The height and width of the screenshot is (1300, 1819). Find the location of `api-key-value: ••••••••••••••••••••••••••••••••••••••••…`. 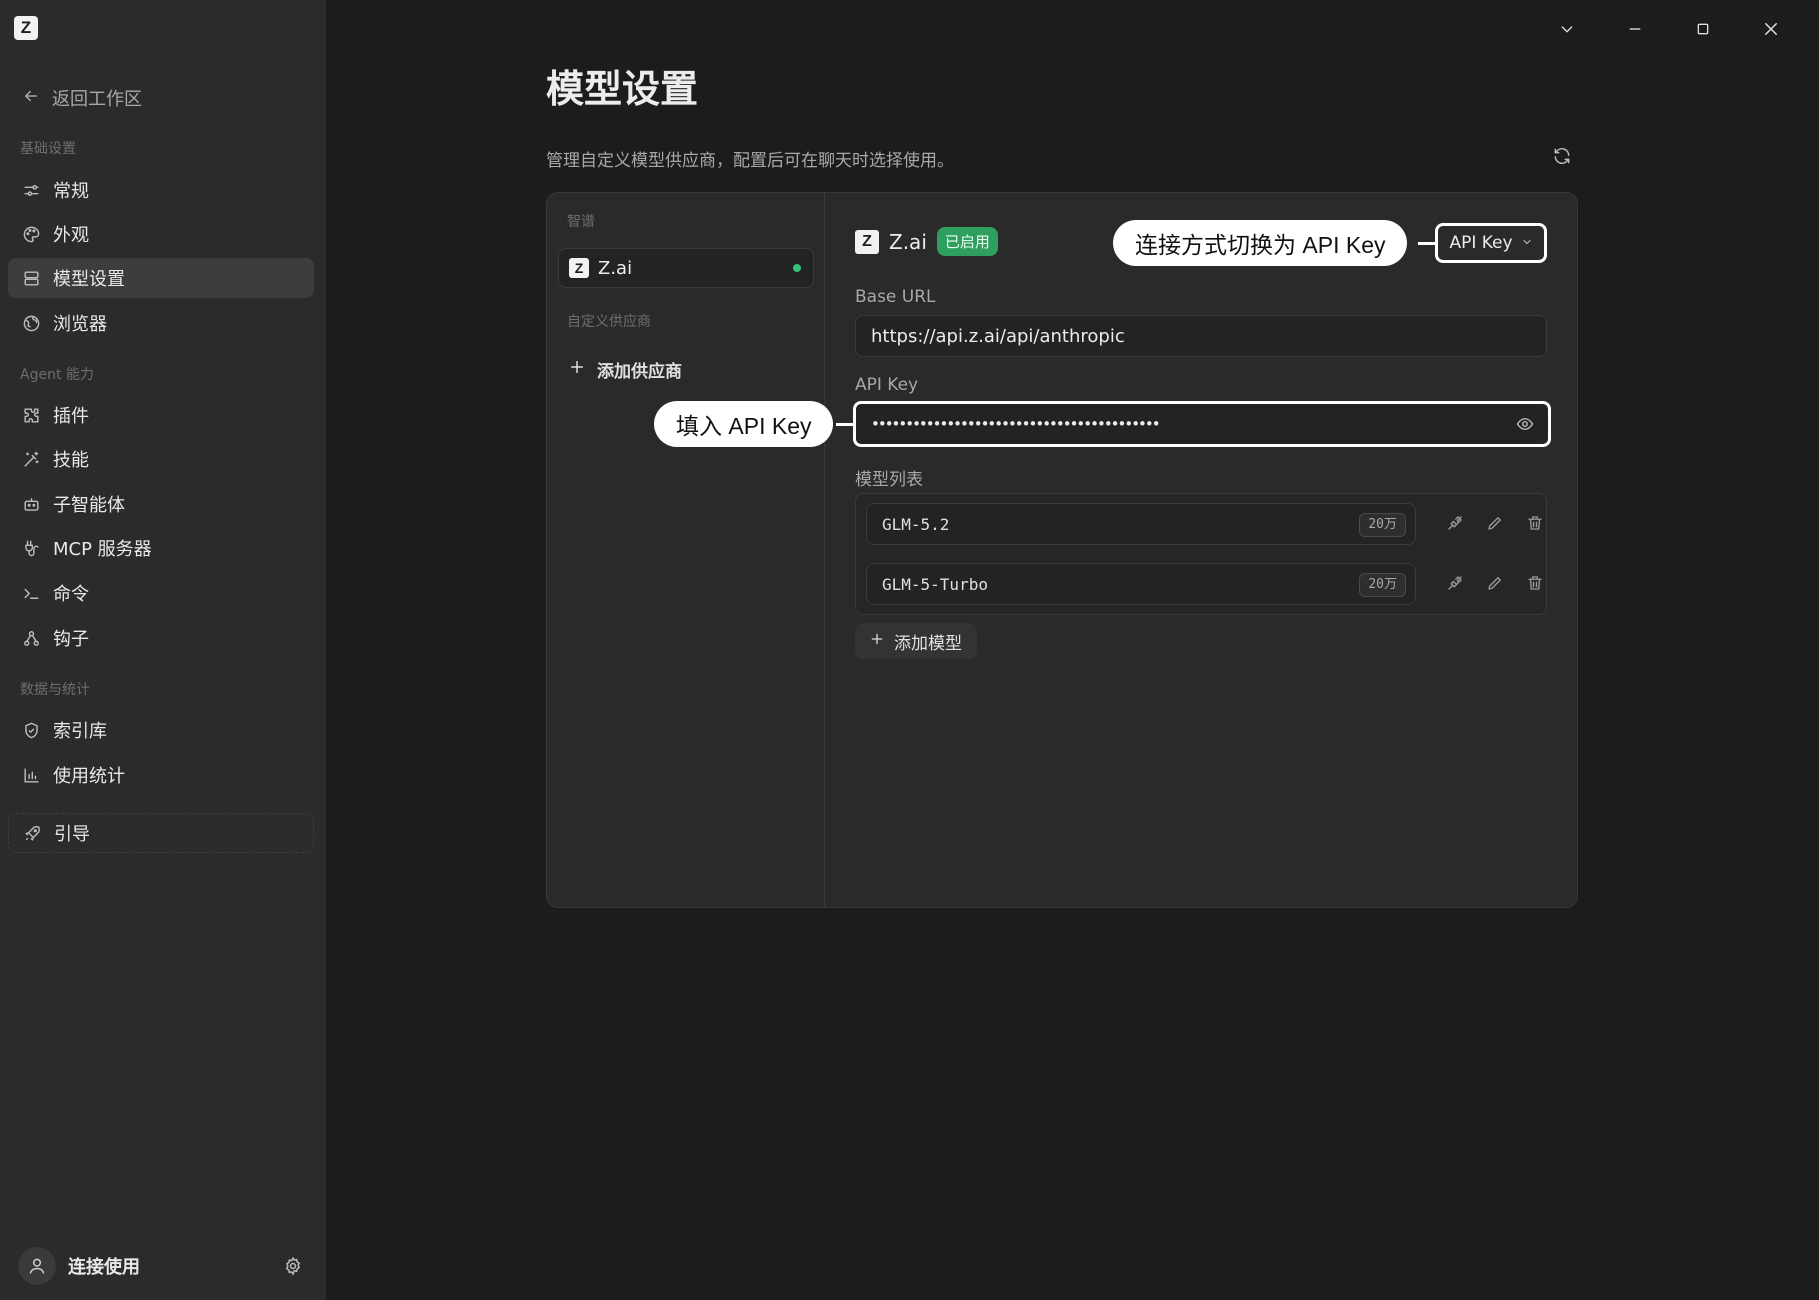

api-key-value: ••••••••••••••••••••••••••••••••••••••••… is located at coordinates (1016, 424).